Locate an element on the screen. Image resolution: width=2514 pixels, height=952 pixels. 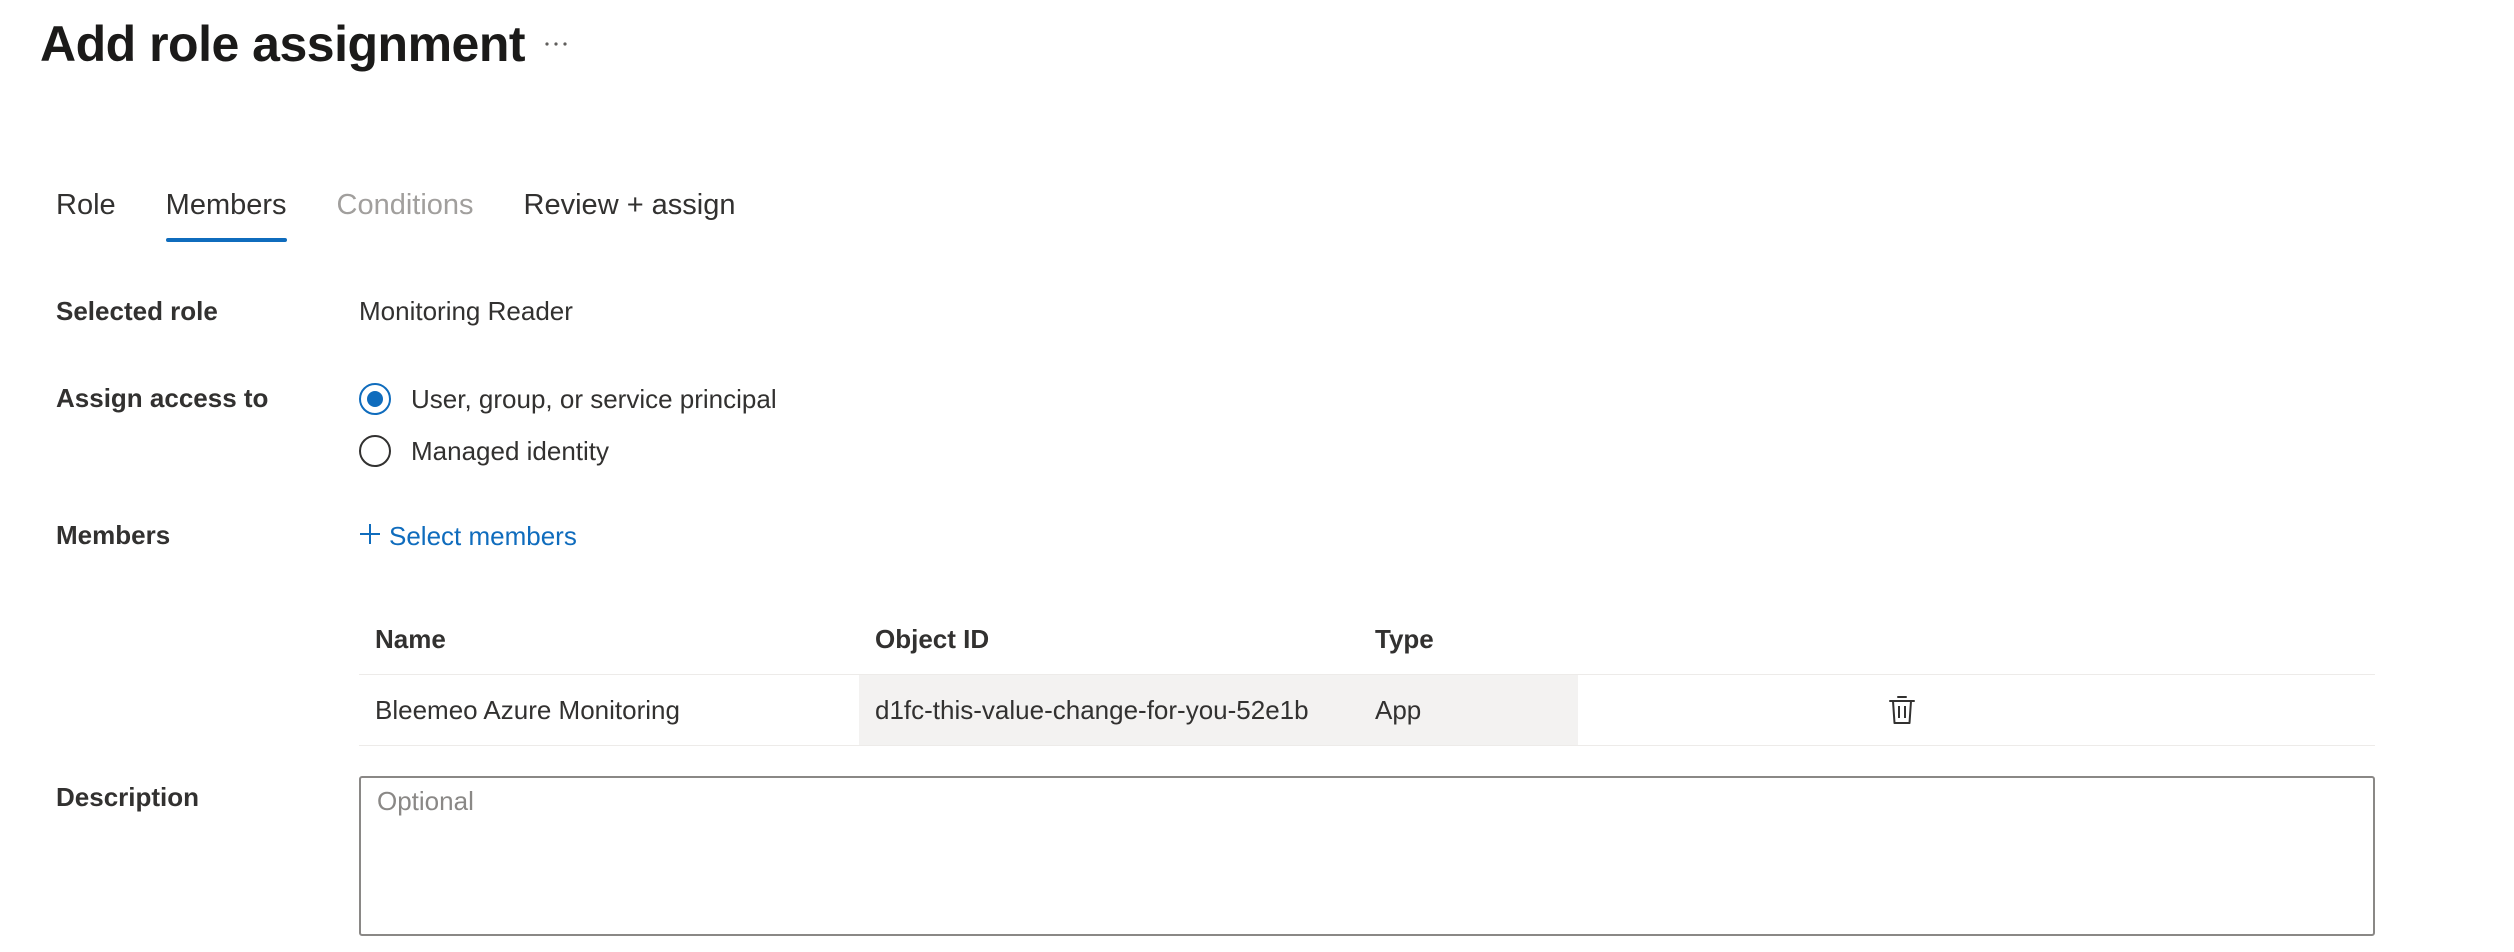
radio-user-group-service-principal: User, group, or service principal is located at coordinates (568, 399).